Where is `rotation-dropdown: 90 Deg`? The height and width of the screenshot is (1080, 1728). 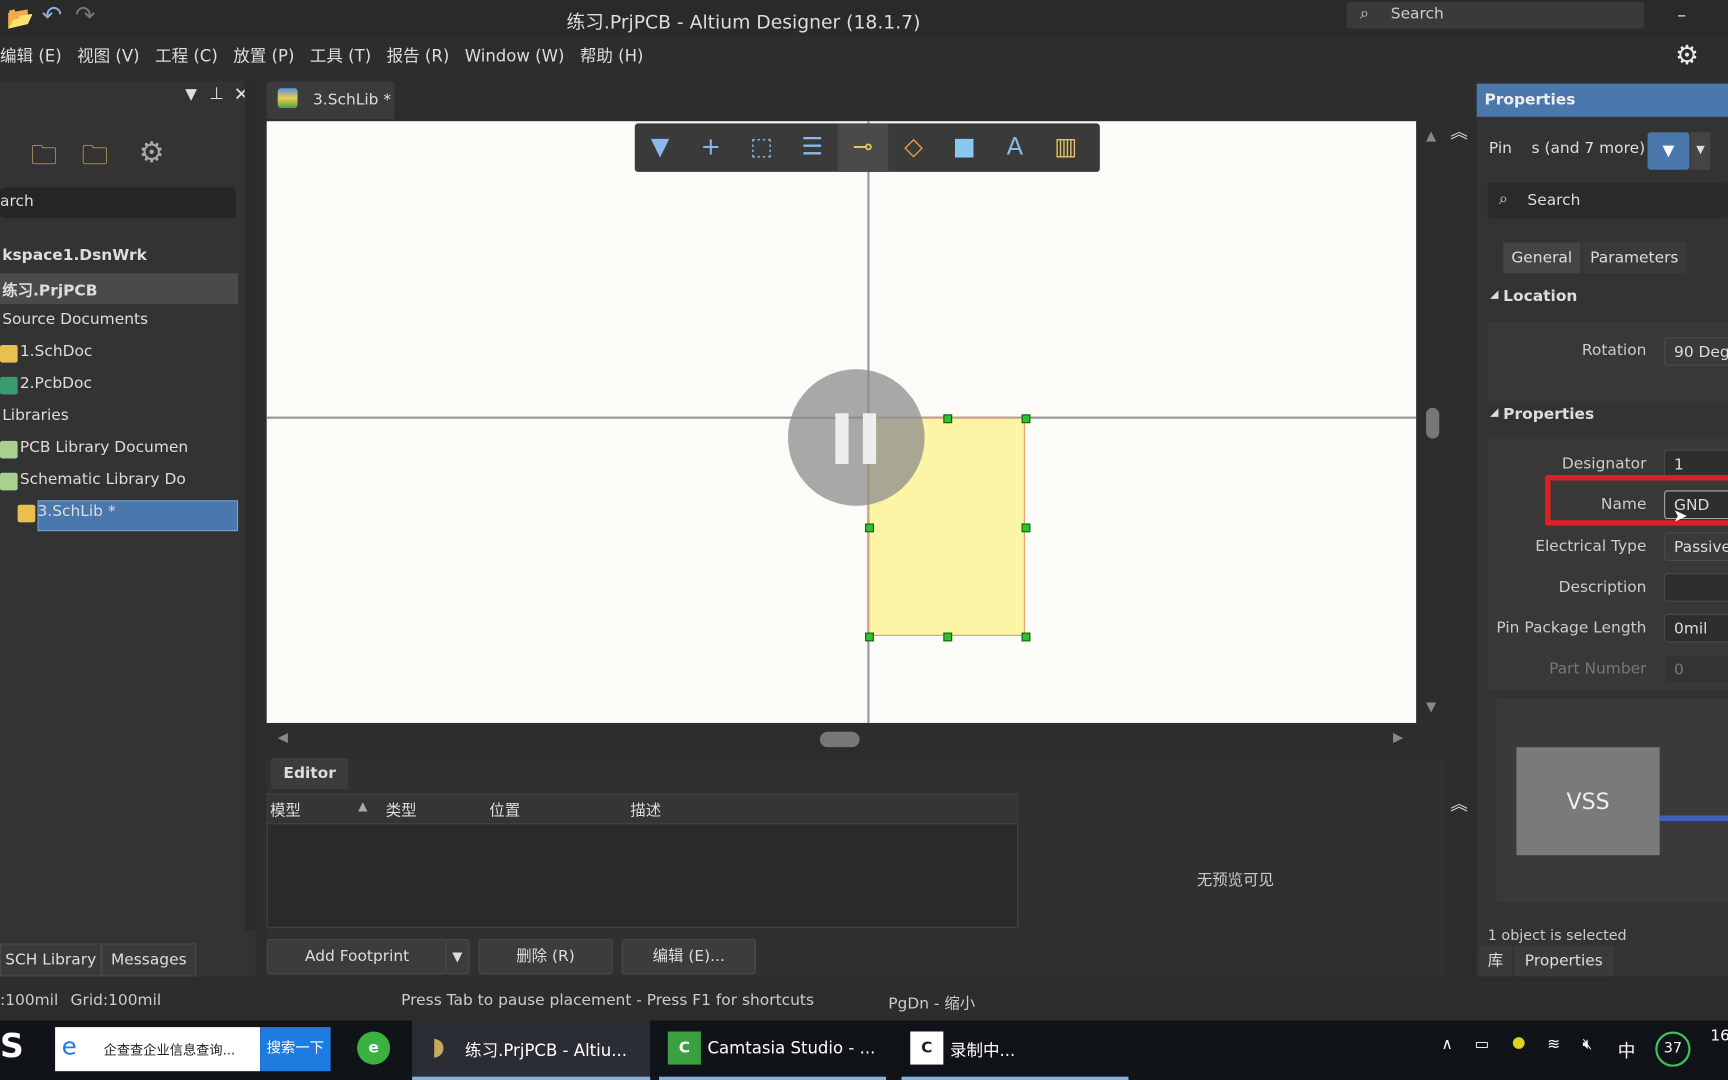
rotation-dropdown: 90 Deg is located at coordinates (1696, 351).